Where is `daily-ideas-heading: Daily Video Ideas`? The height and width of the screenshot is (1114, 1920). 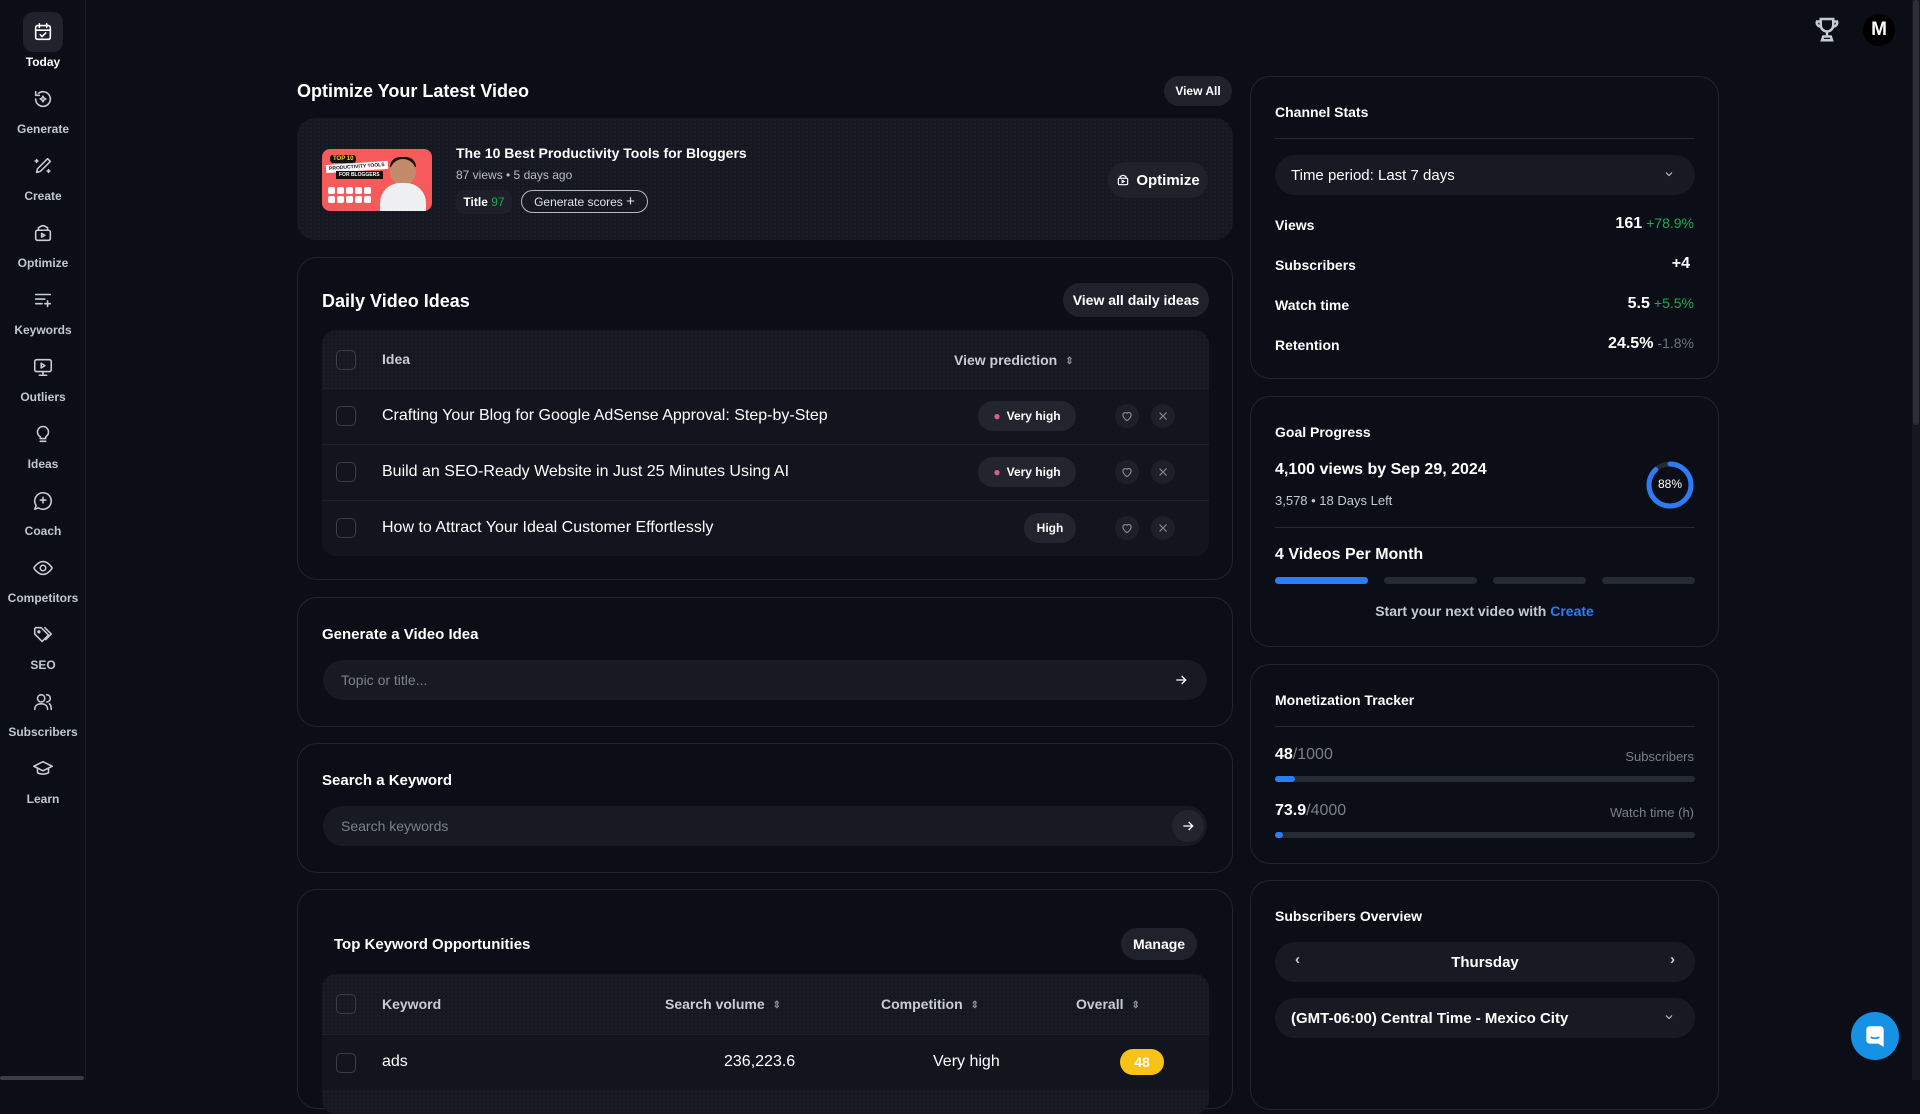
daily-ideas-heading: Daily Video Ideas is located at coordinates (396, 301).